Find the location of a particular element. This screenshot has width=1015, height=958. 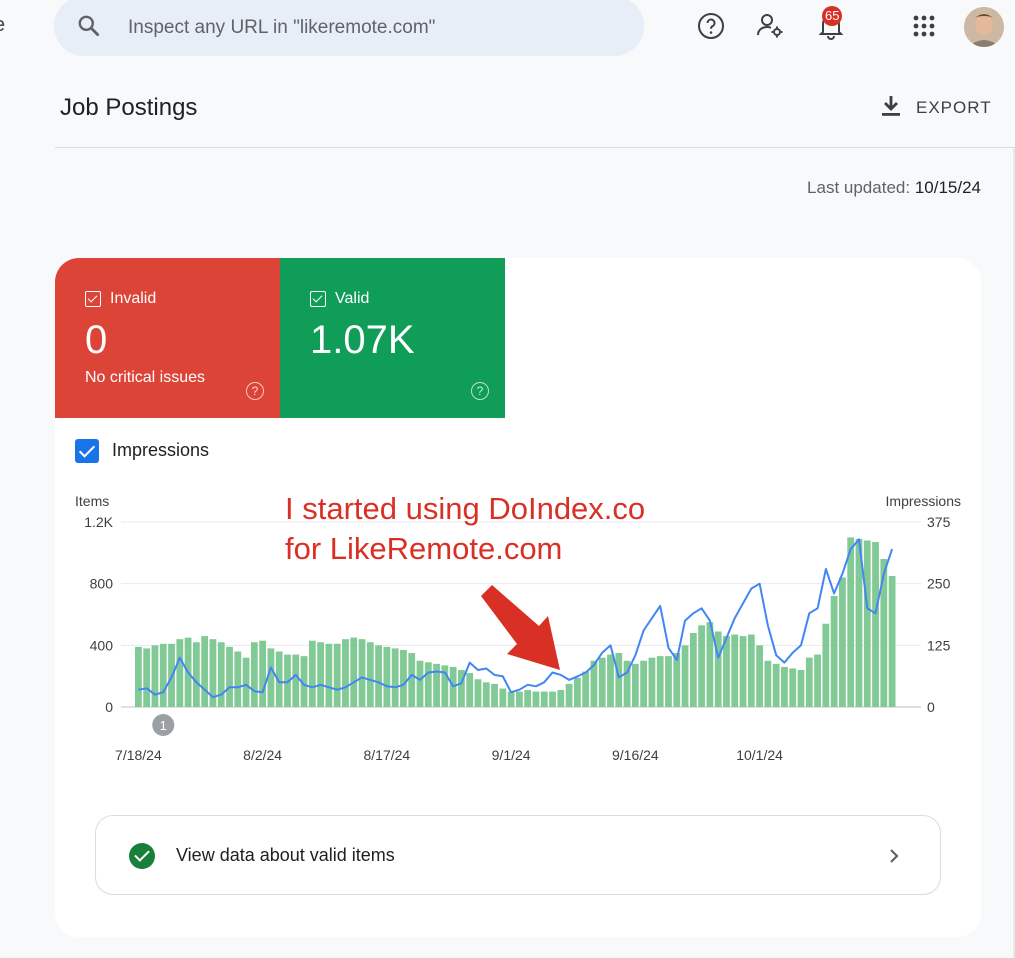

invalid-checkbox-icon is located at coordinates (93, 299).